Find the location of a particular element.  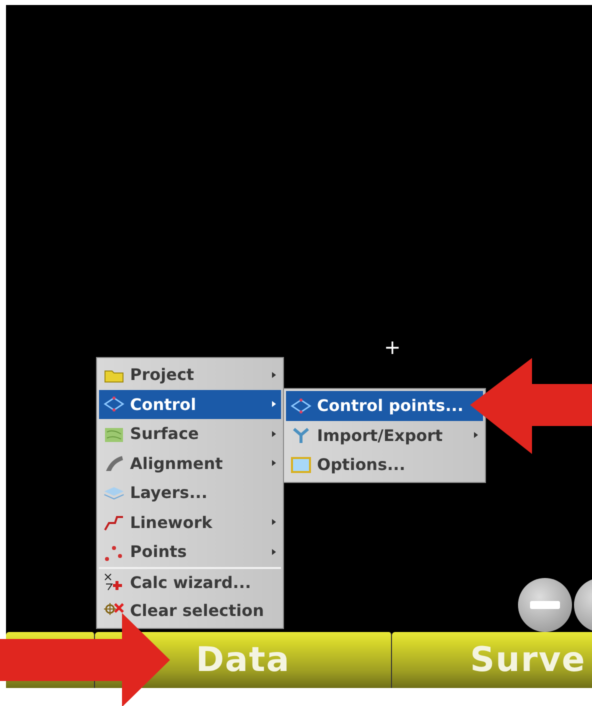

menu-item: Control is located at coordinates (190, 404).